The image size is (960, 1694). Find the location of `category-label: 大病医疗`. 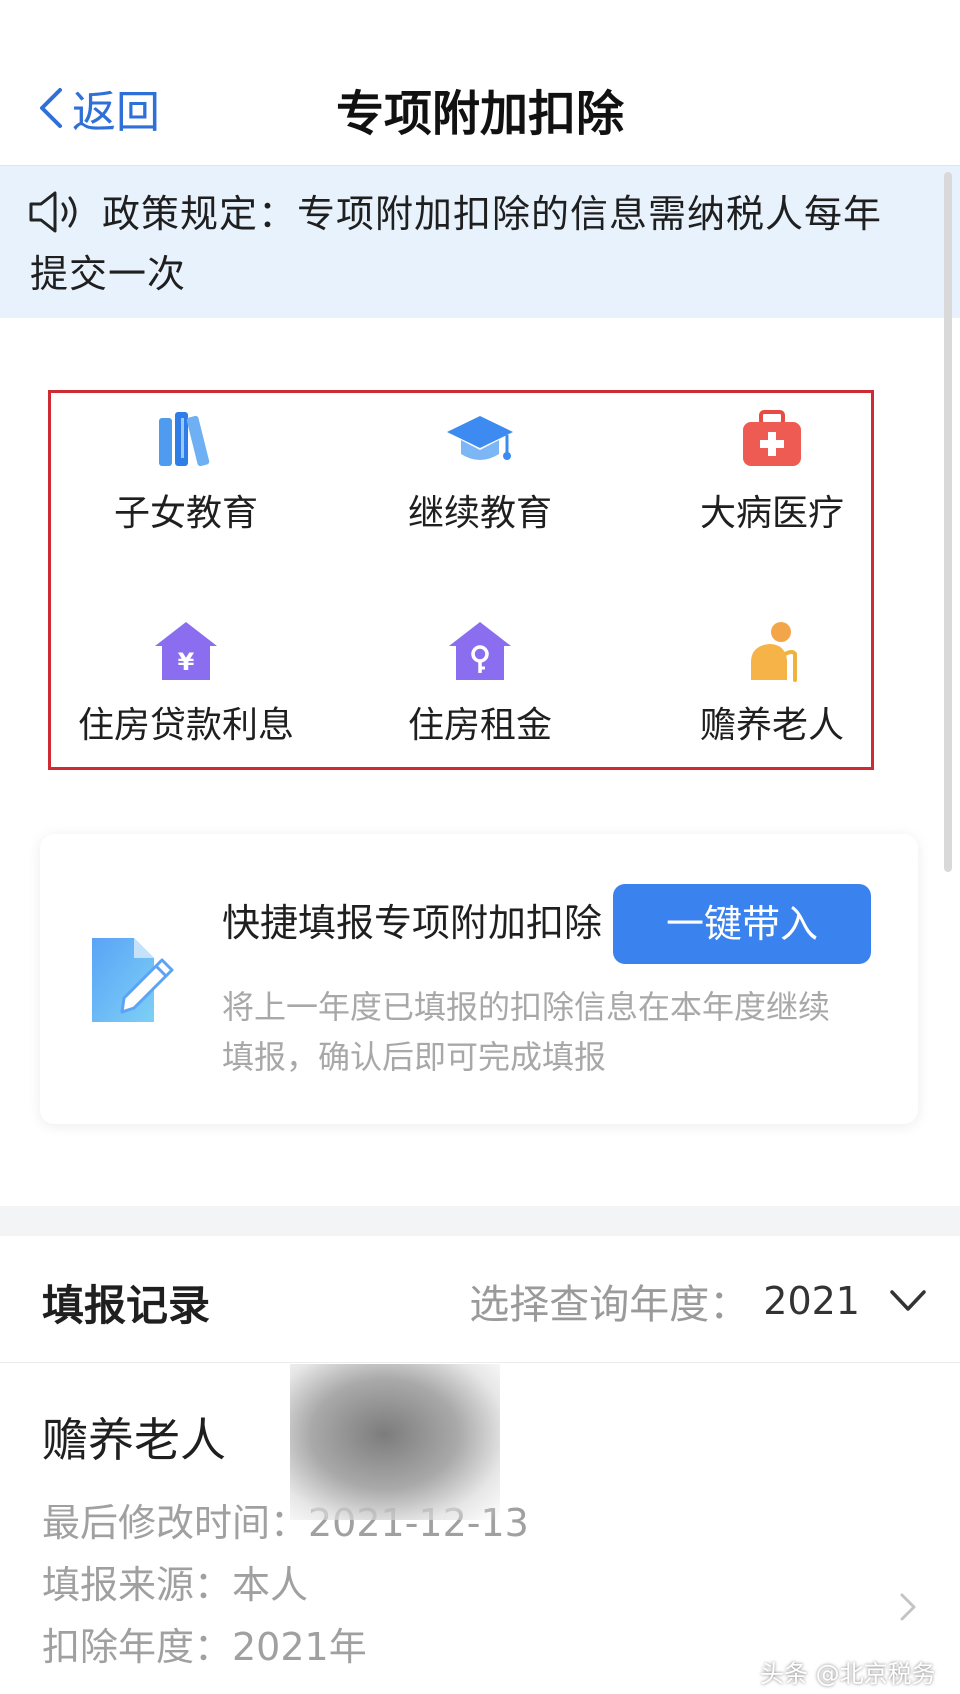

category-label: 大病医疗 is located at coordinates (771, 513).